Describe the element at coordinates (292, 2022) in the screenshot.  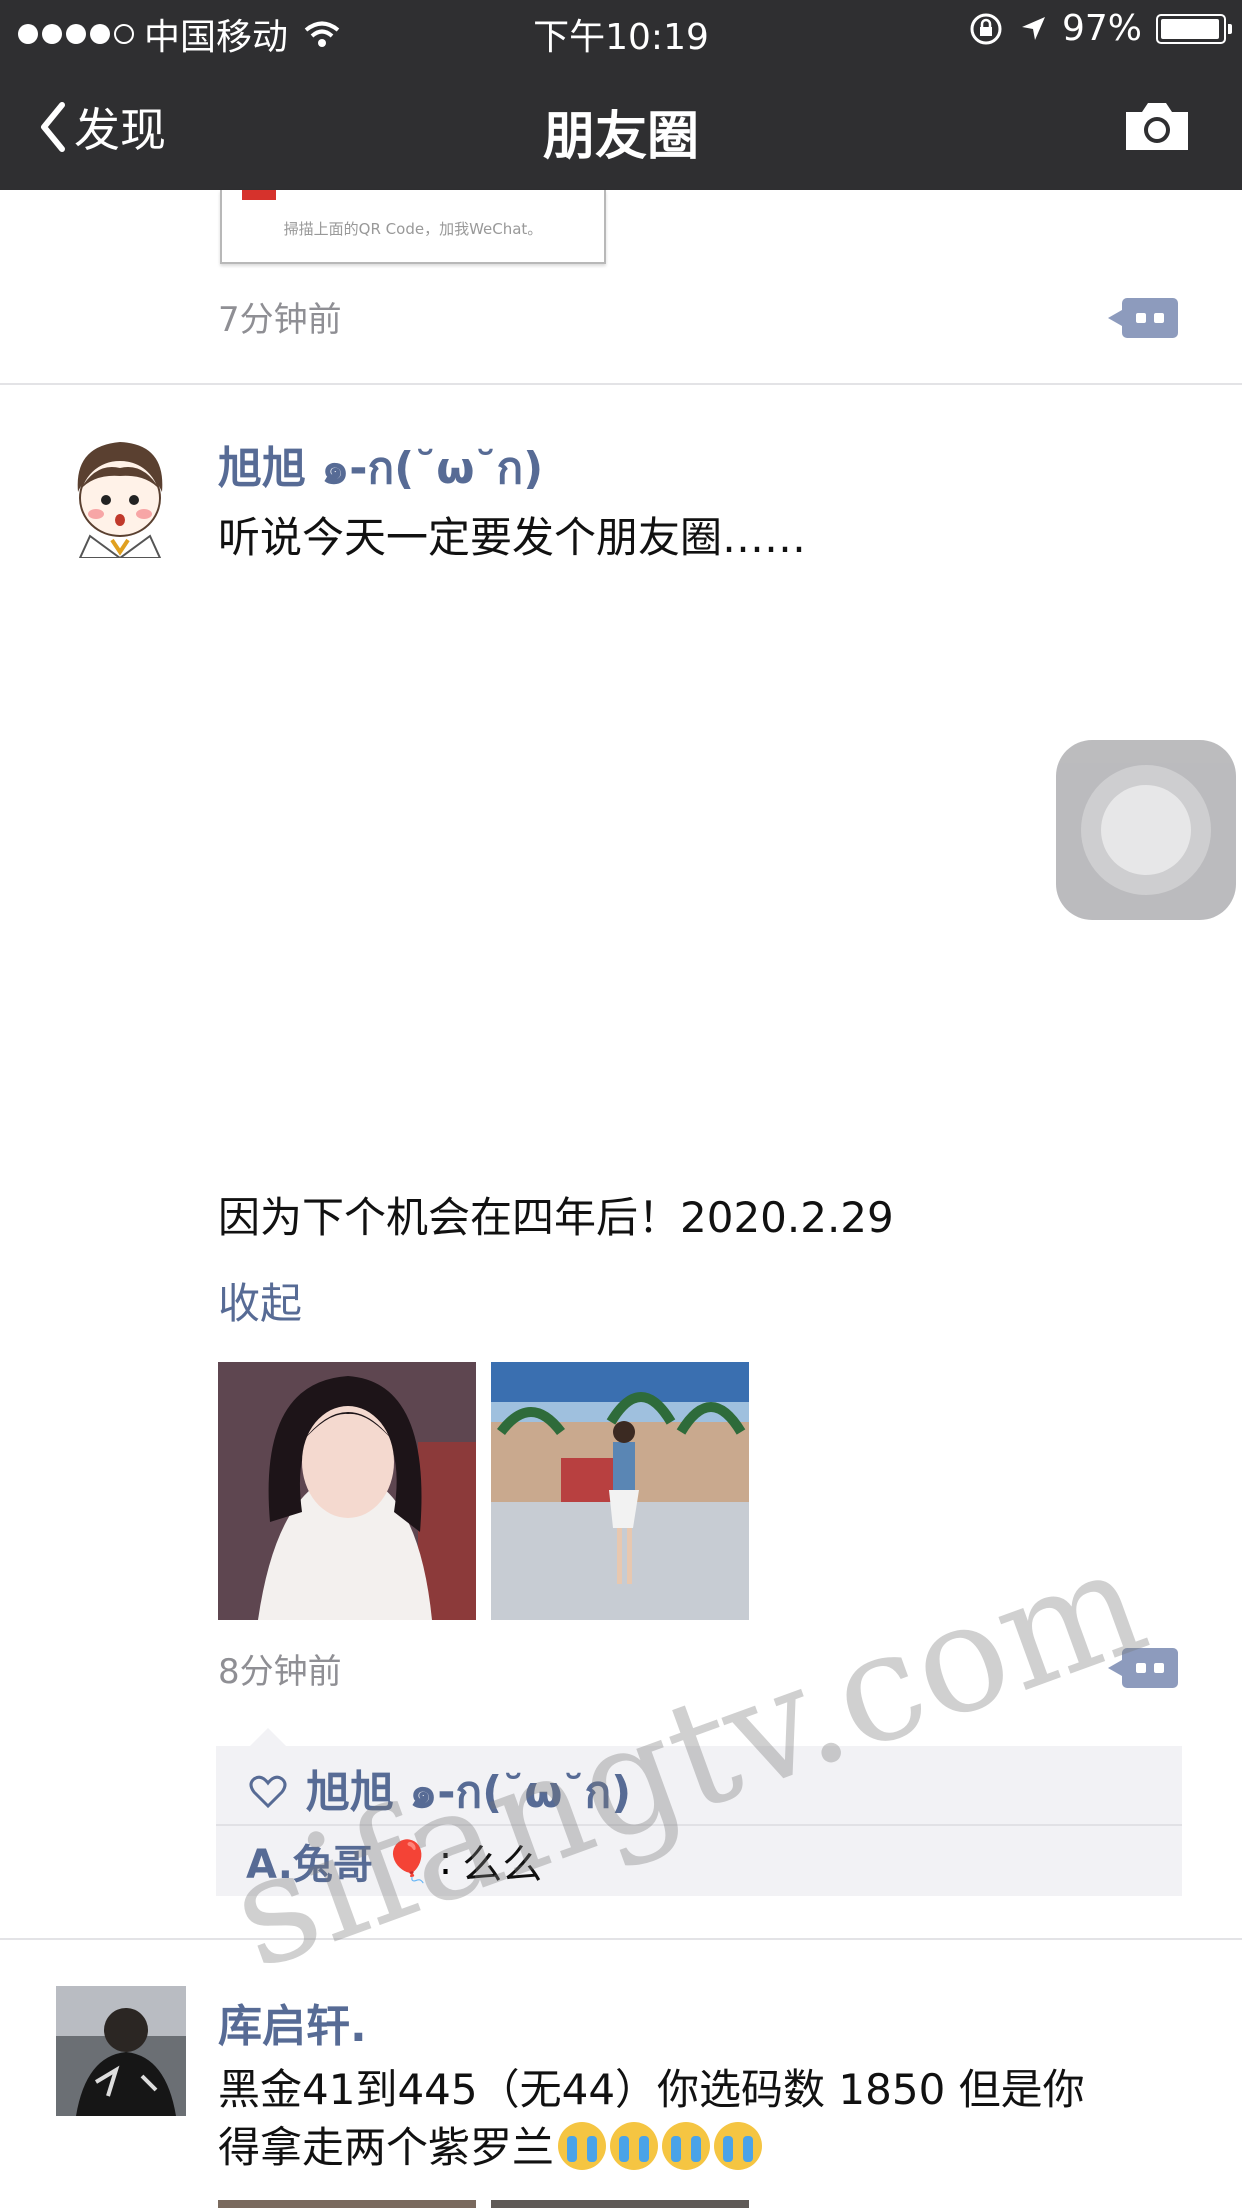
I see `post-author: 库启轩.` at that location.